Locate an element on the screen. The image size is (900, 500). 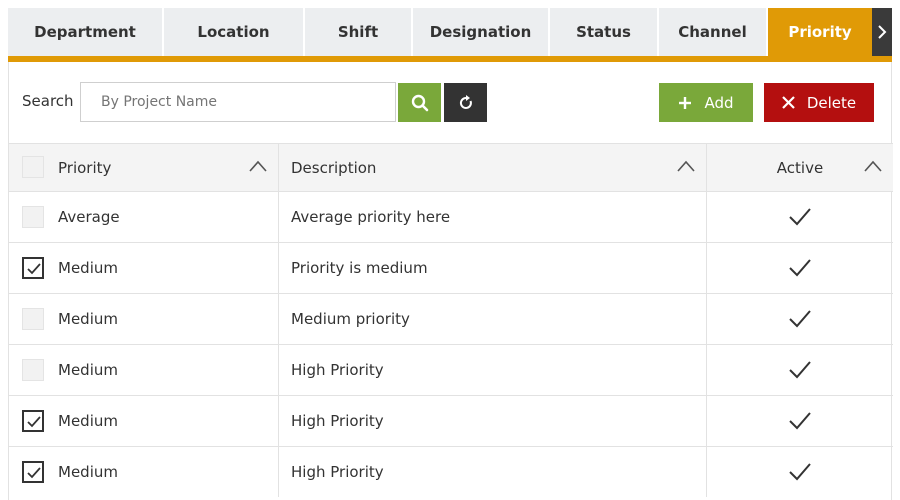
tab-location: Location is located at coordinates (234, 32).